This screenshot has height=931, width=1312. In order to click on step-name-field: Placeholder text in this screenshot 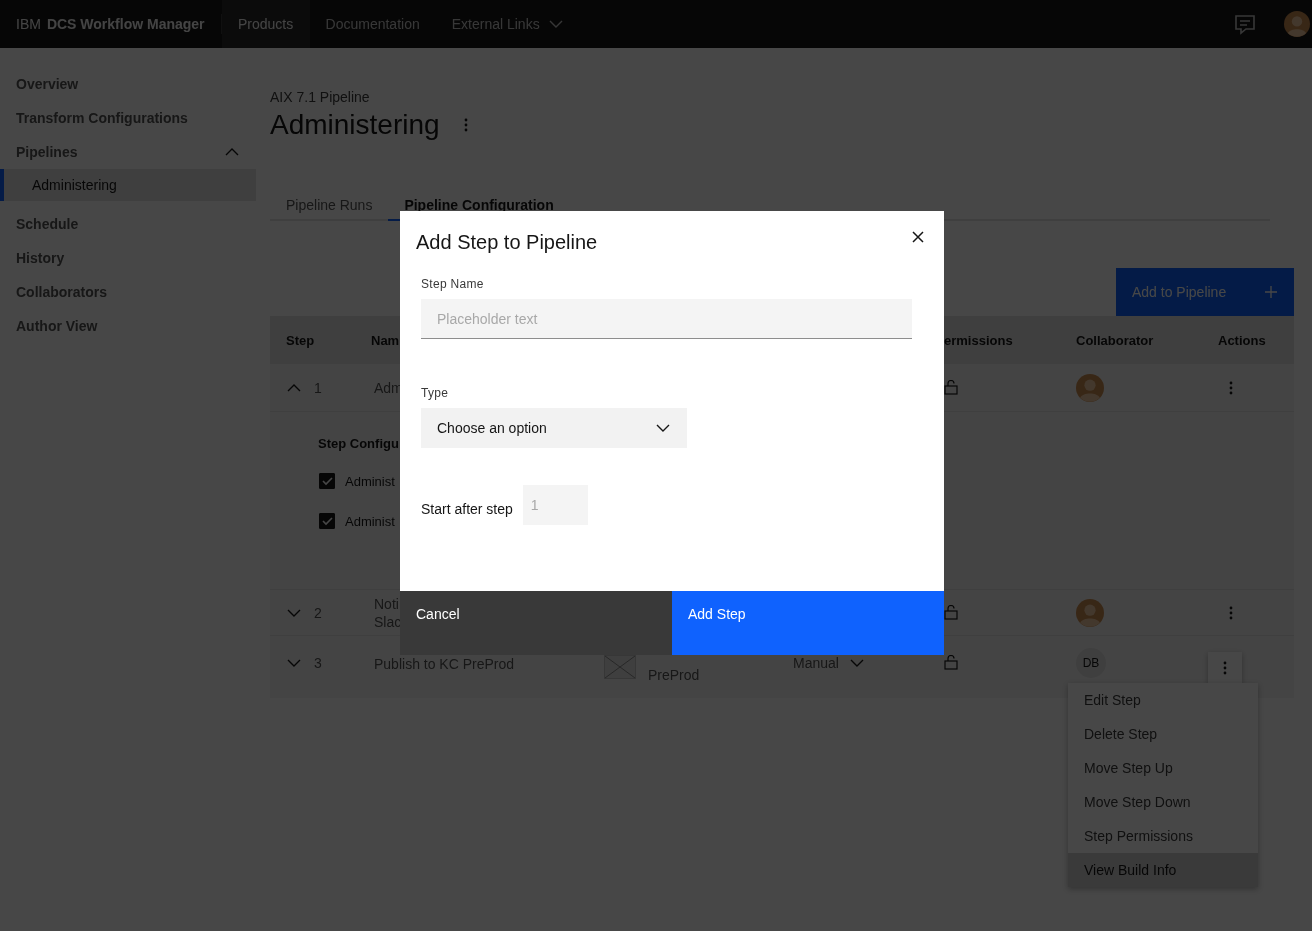, I will do `click(666, 319)`.